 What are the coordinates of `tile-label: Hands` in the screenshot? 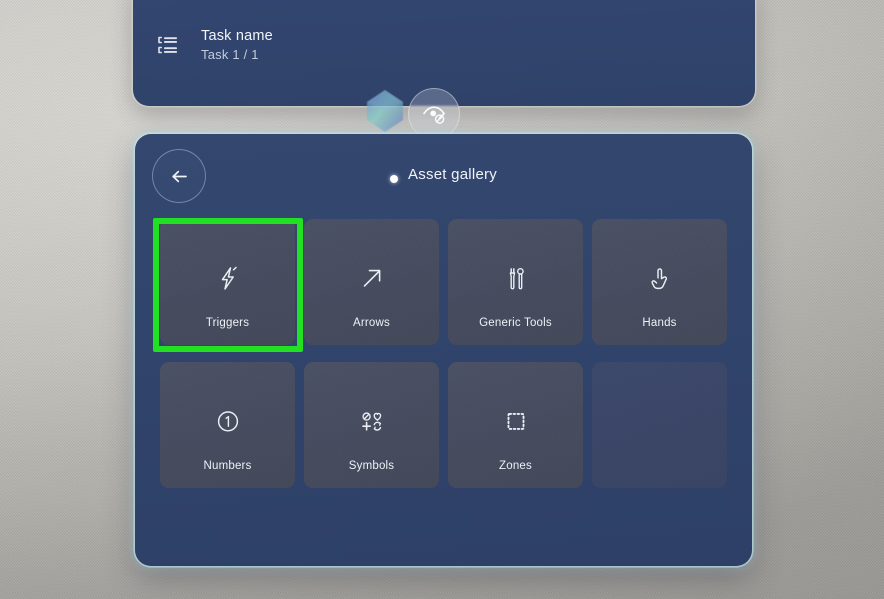 It's located at (659, 323).